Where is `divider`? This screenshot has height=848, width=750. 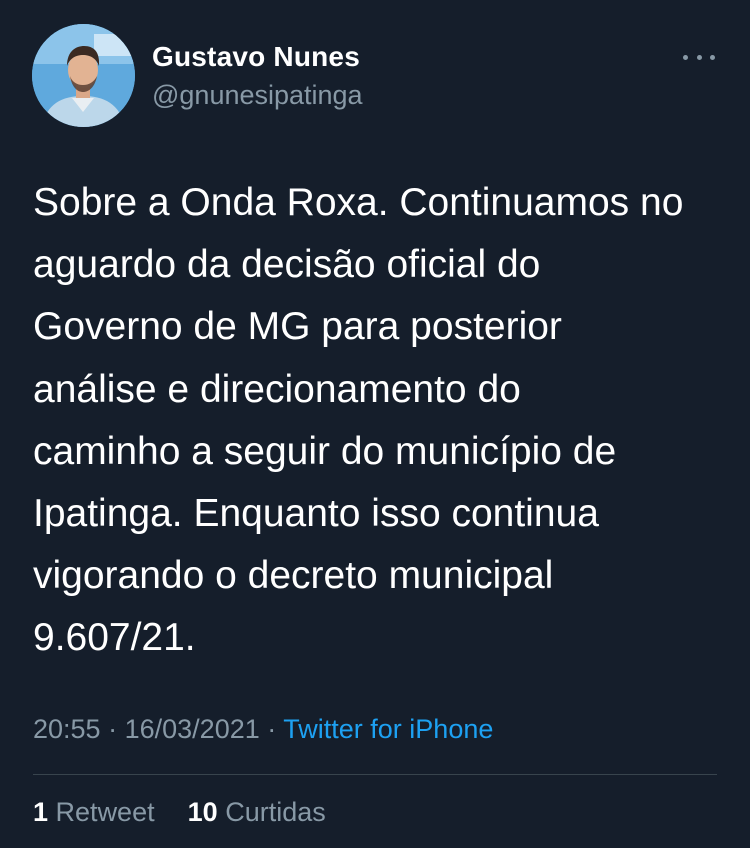
divider is located at coordinates (375, 774).